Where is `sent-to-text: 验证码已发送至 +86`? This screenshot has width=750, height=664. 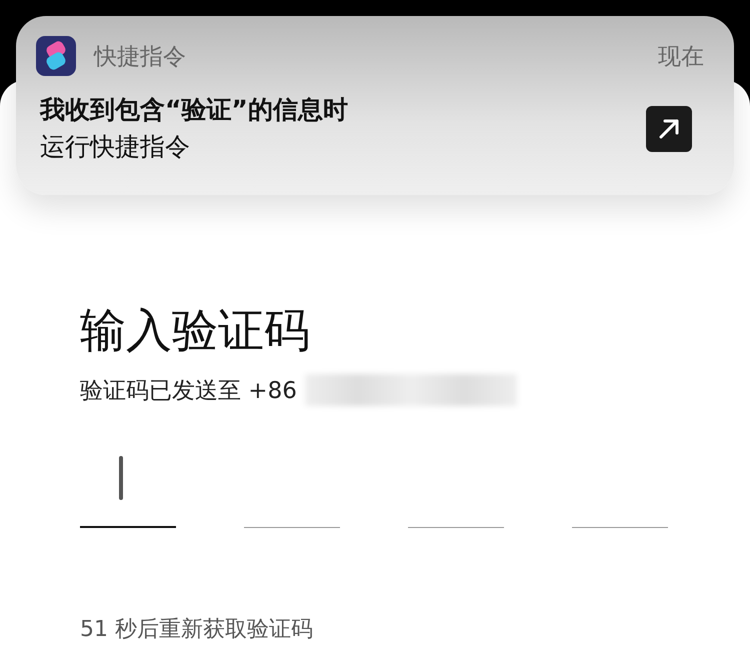
sent-to-text: 验证码已发送至 +86 is located at coordinates (188, 391).